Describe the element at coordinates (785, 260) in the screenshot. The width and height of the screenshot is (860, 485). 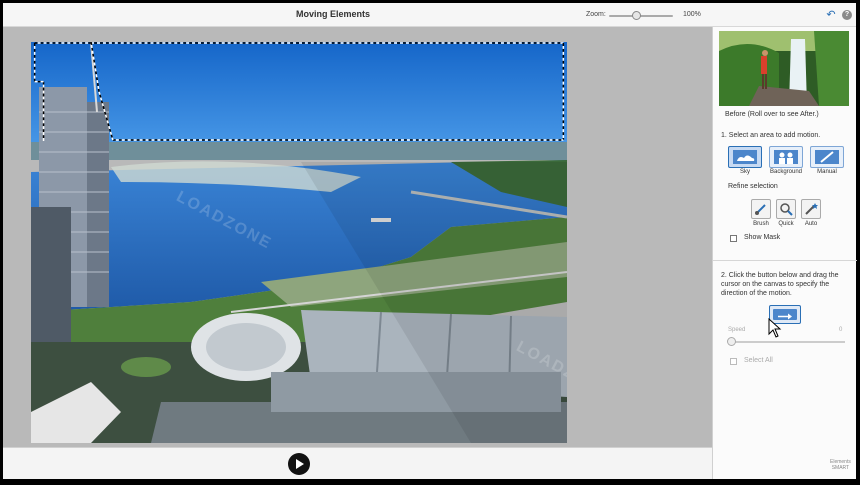
I see `section-divider` at that location.